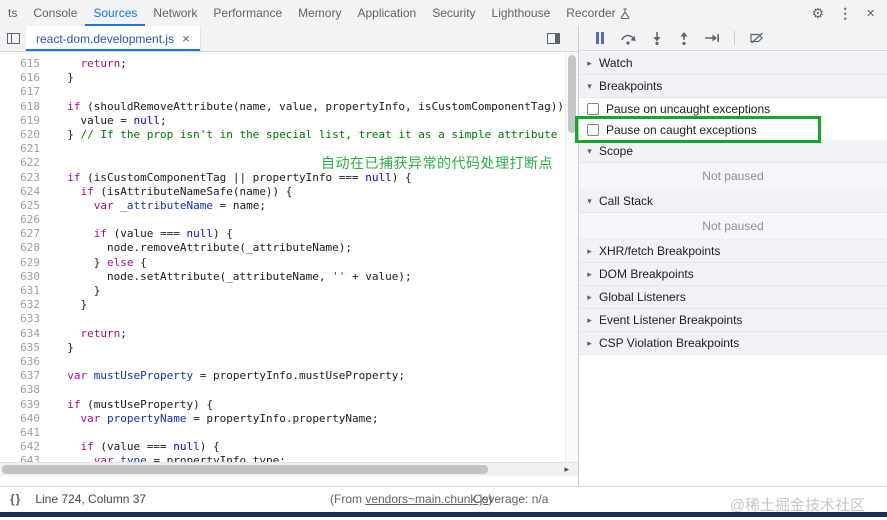  I want to click on tab-network: Network, so click(175, 13).